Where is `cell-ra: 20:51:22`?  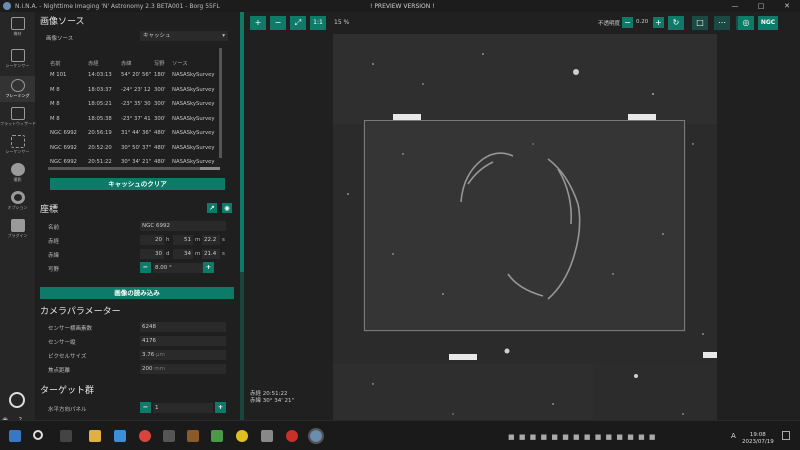 cell-ra: 20:51:22 is located at coordinates (100, 162).